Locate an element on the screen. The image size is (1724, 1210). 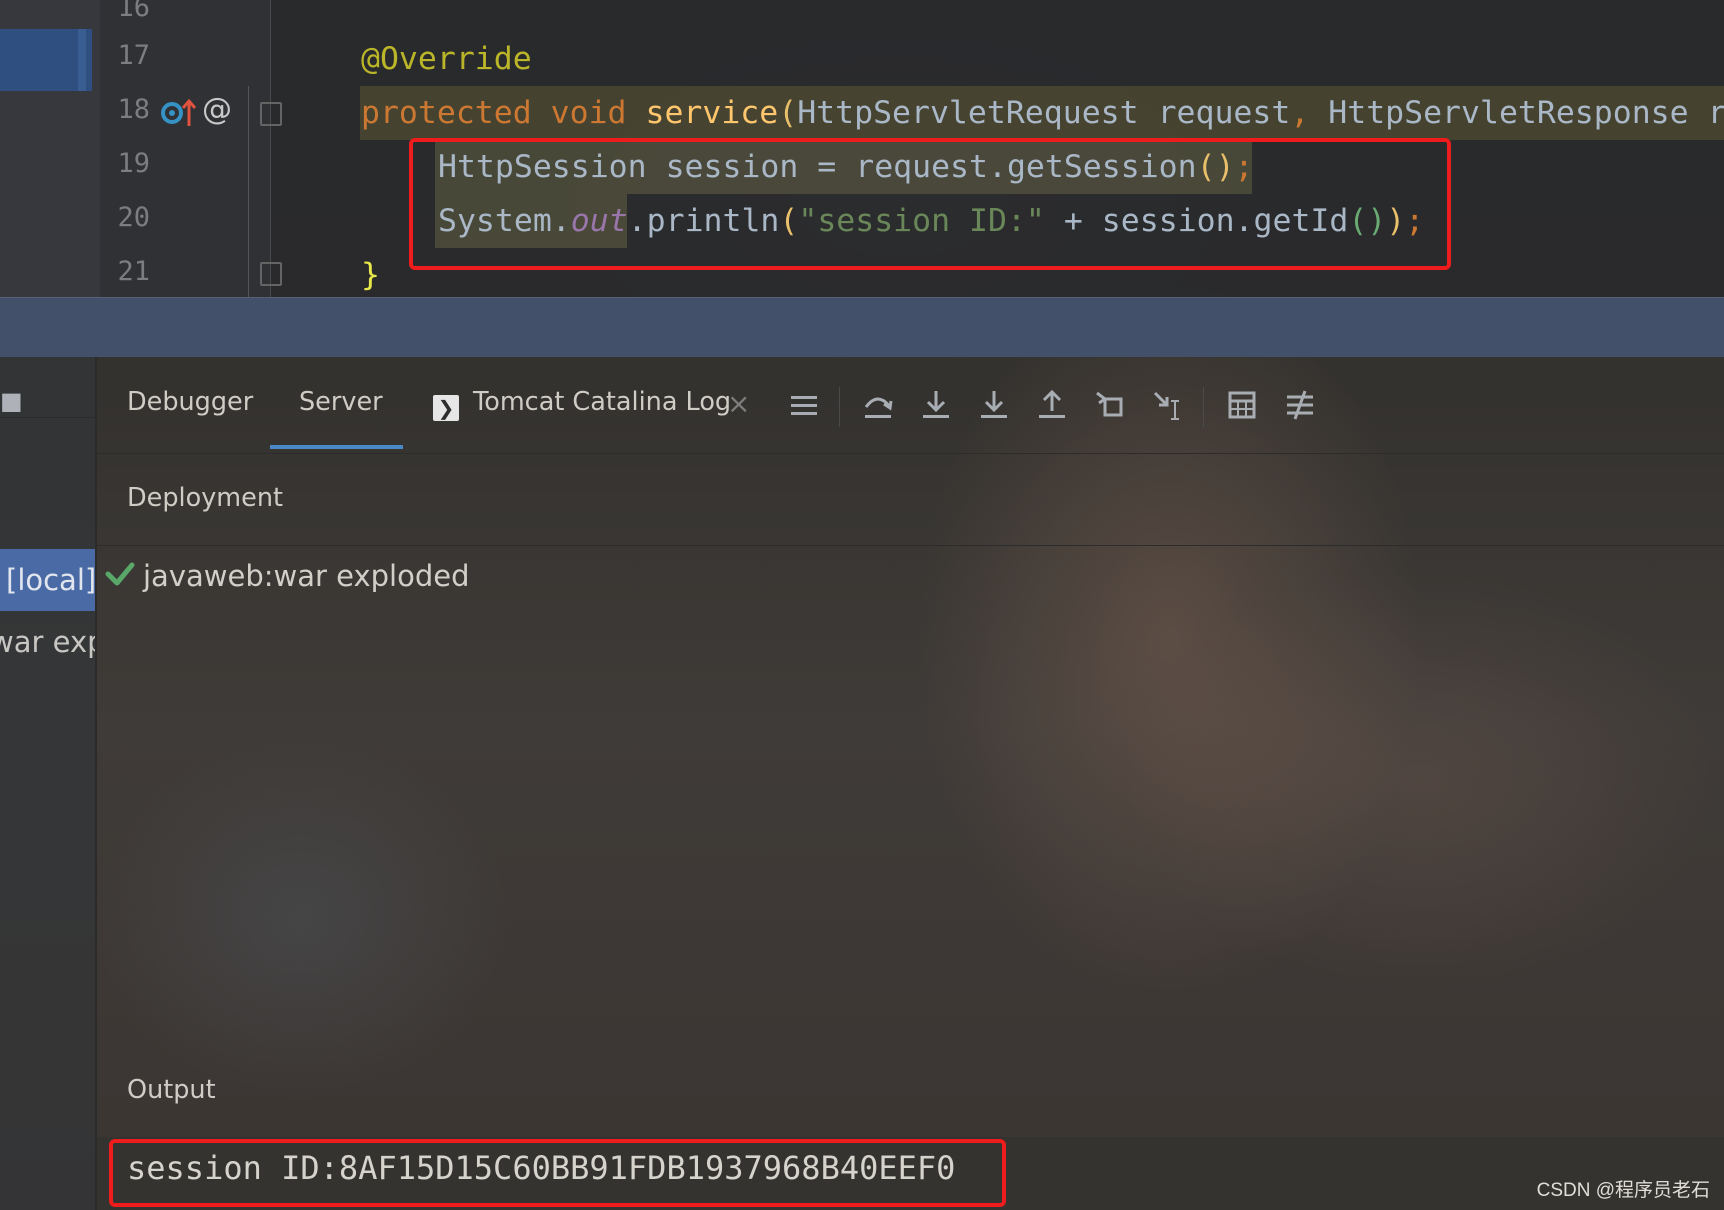
drop-frame-icon is located at coordinates (1110, 405).